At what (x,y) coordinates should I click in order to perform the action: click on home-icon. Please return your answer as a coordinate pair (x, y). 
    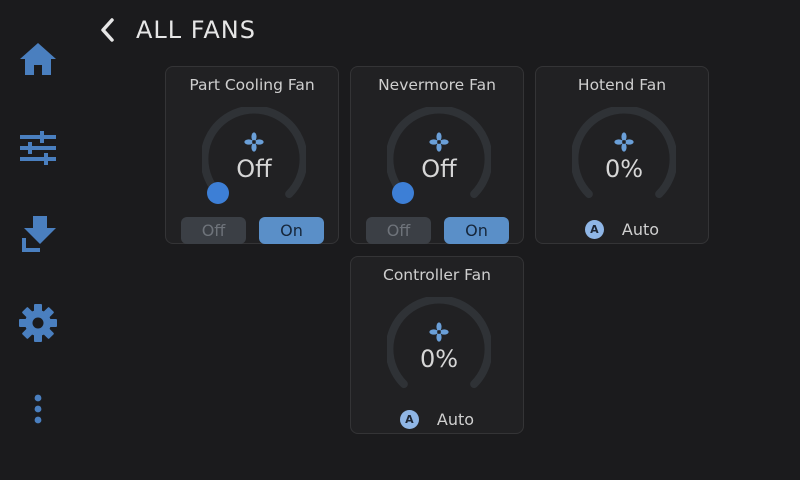
    Looking at the image, I should click on (38, 59).